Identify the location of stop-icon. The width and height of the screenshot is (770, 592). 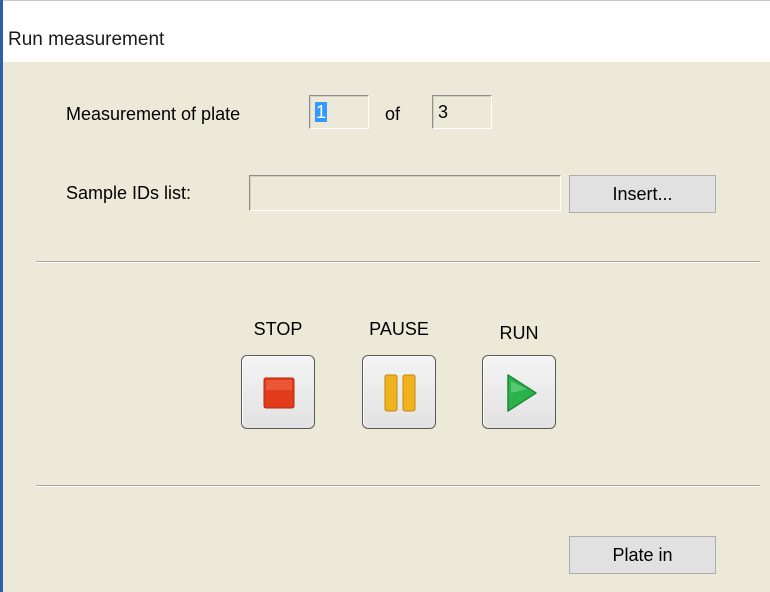
(279, 393).